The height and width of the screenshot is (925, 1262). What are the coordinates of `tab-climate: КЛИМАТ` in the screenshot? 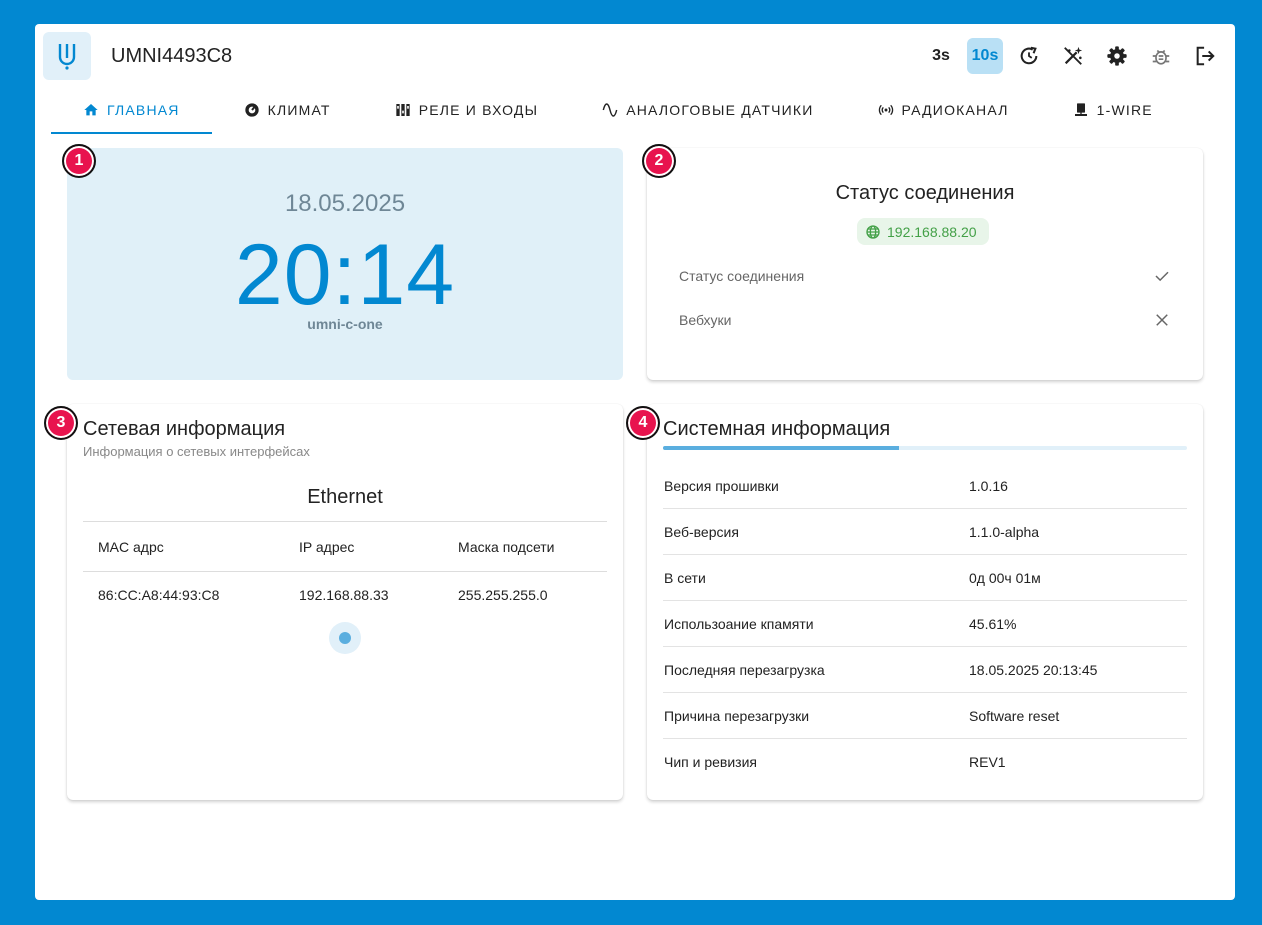 It's located at (287, 110).